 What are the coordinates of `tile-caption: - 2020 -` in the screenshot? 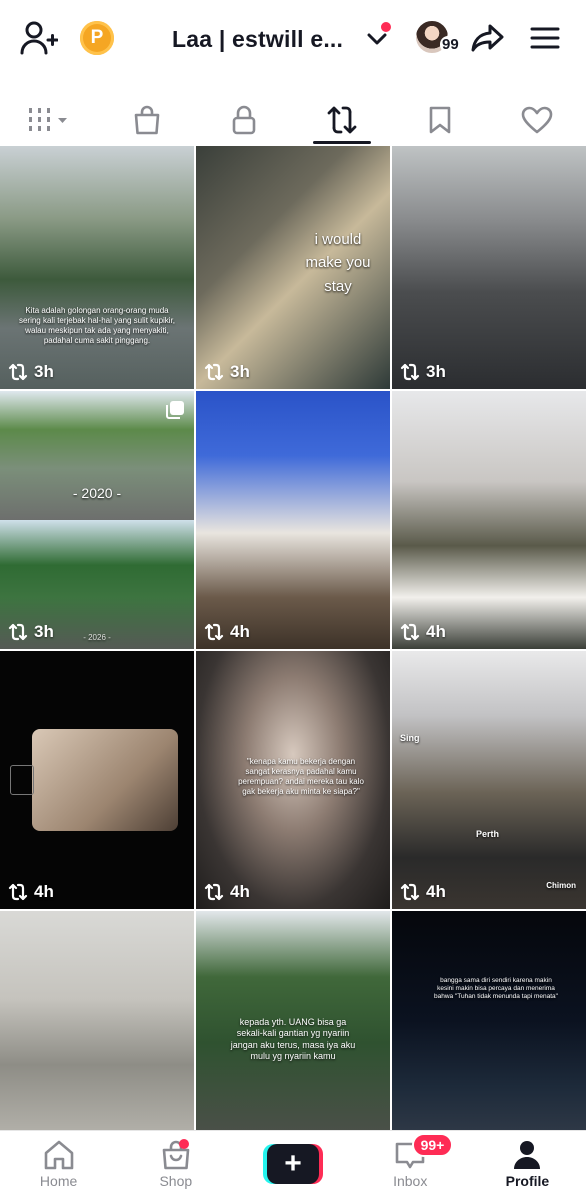 It's located at (97, 493).